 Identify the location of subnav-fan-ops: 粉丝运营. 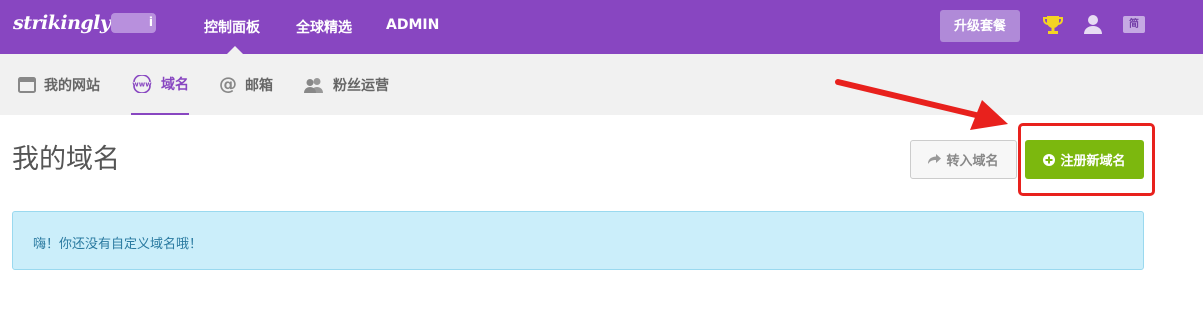
(346, 84).